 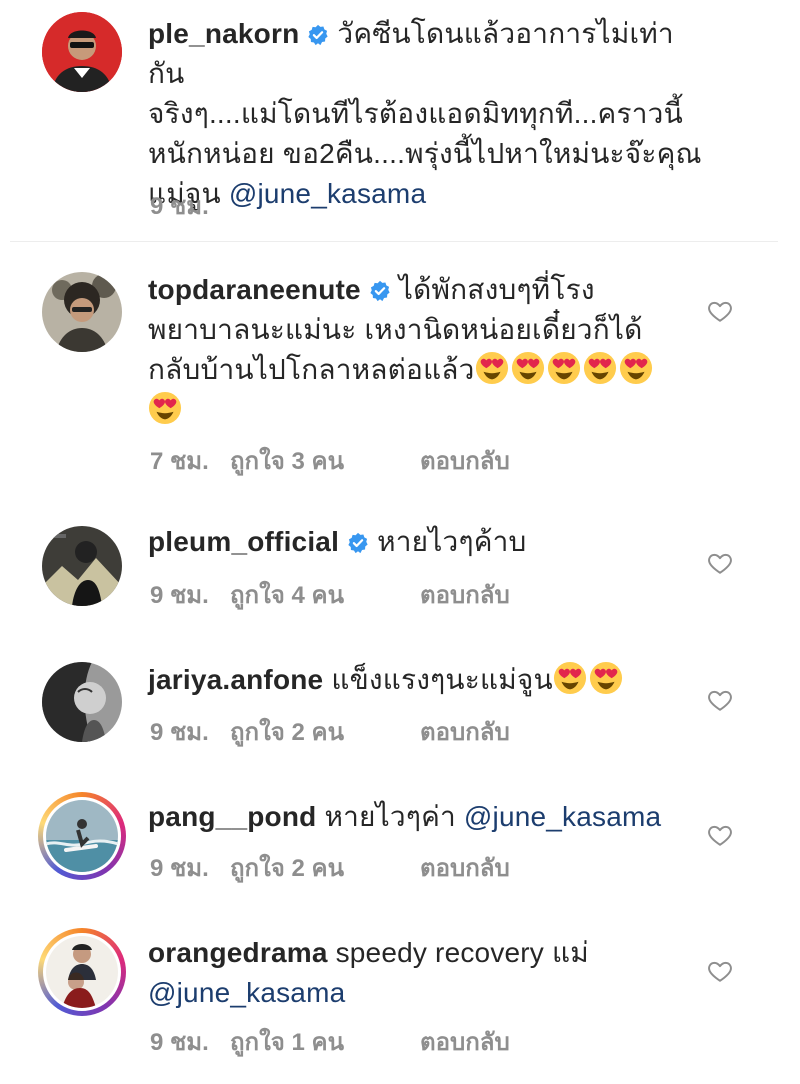 I want to click on username: orangedrama, so click(x=238, y=952).